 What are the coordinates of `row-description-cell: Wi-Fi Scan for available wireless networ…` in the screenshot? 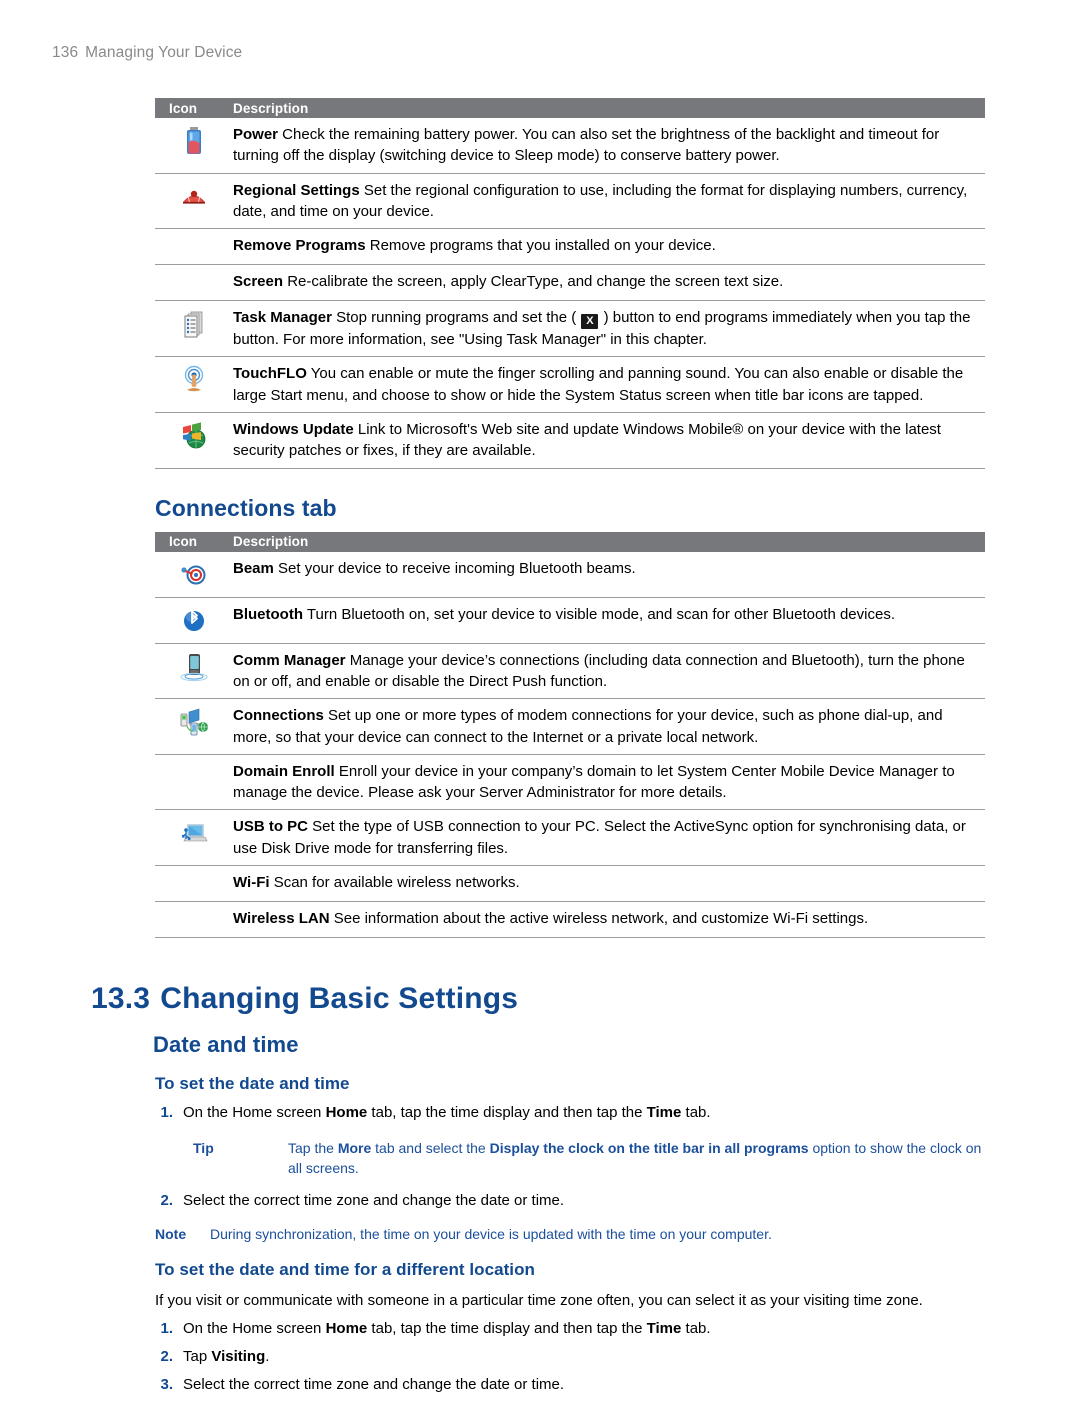 It's located at (609, 882).